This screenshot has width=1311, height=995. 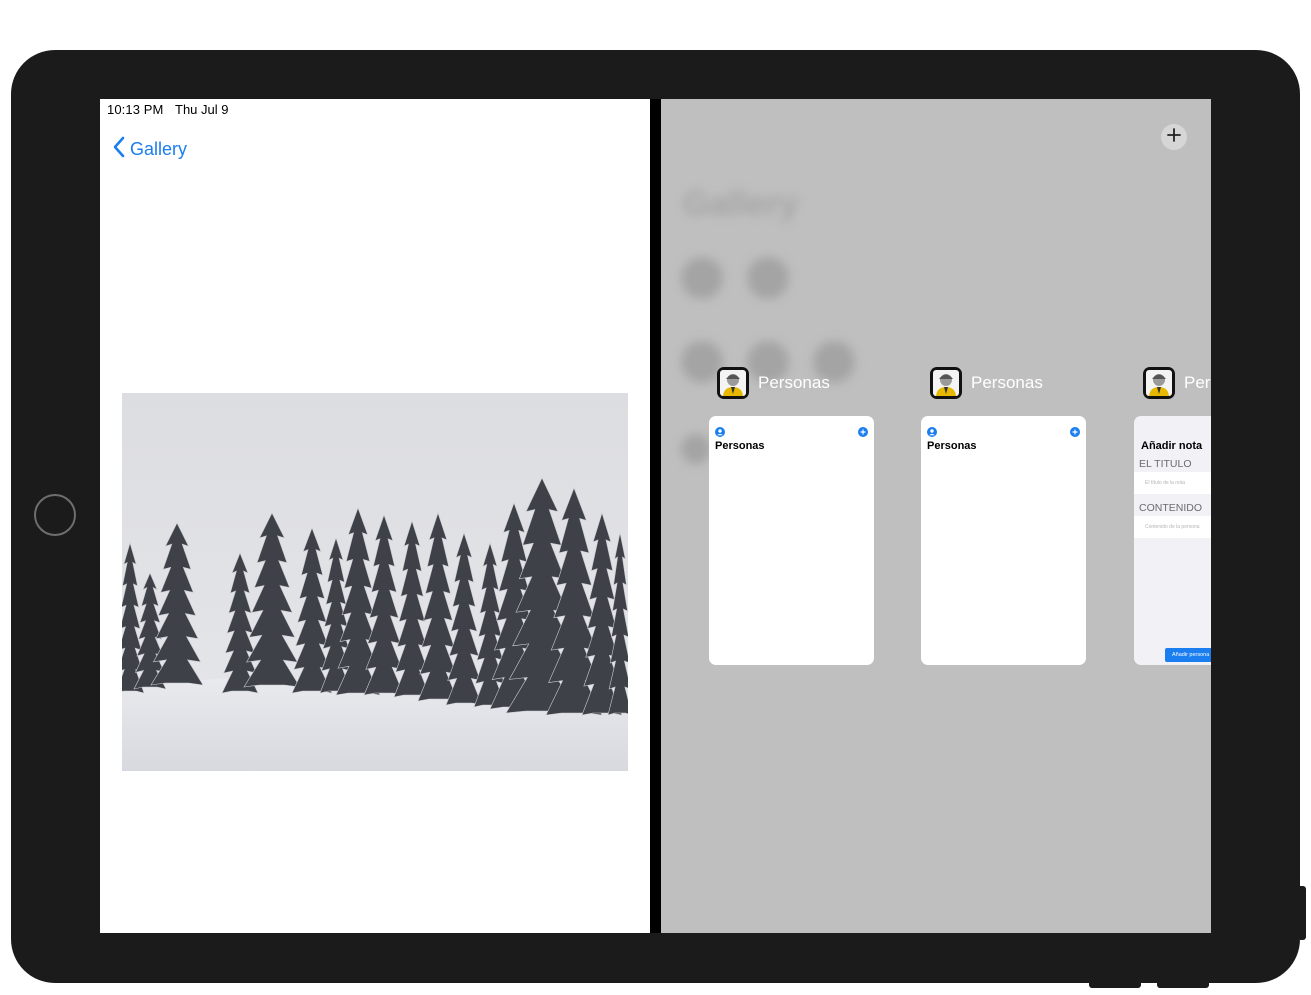 What do you see at coordinates (202, 109) in the screenshot?
I see `status-date: Thu Jul 9` at bounding box center [202, 109].